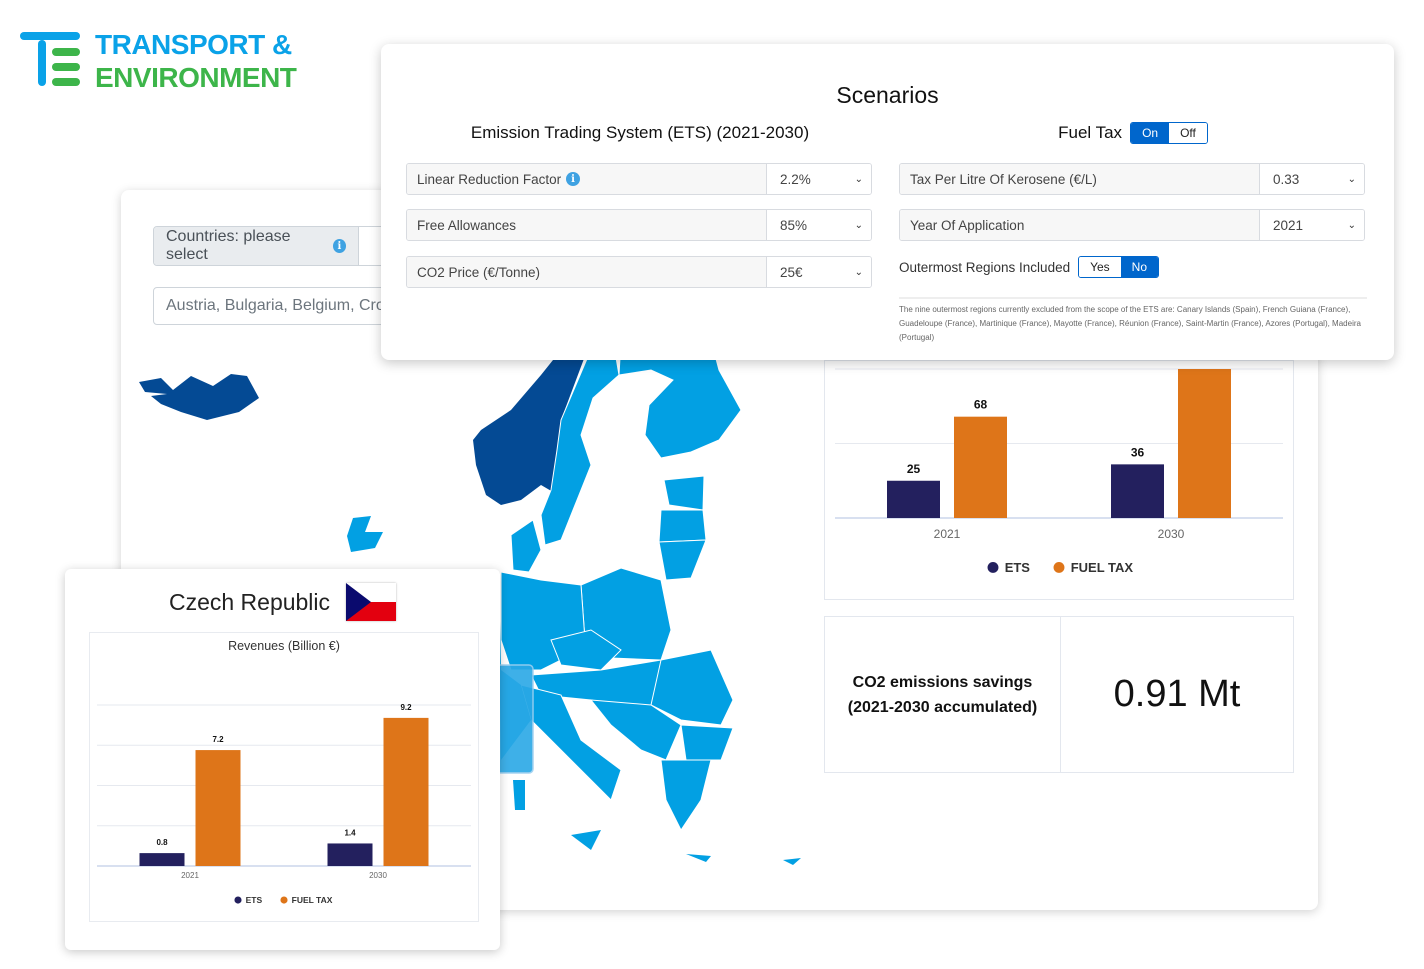 The image size is (1424, 969). Describe the element at coordinates (981, 405) in the screenshot. I see `data-label: 68` at that location.